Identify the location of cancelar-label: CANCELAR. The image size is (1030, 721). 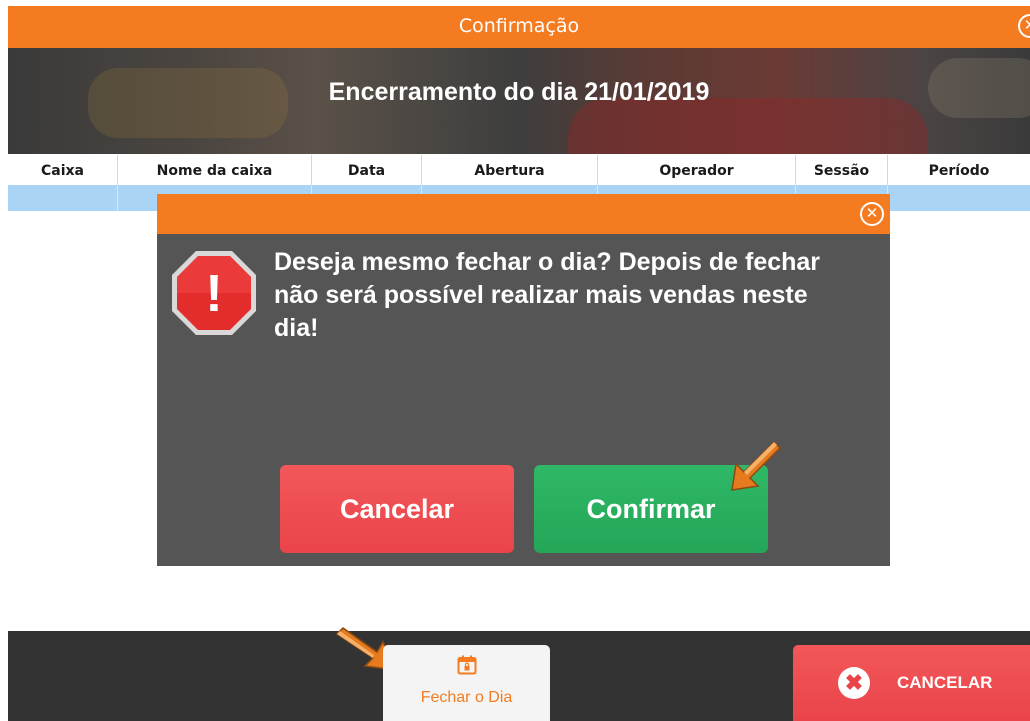
(945, 682).